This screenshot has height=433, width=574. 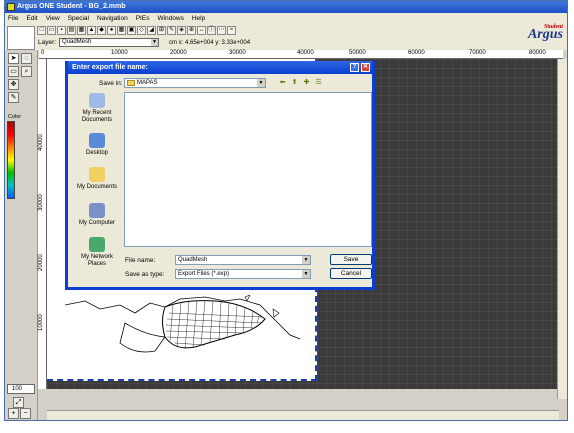 I want to click on my-documents-icon, so click(x=97, y=174).